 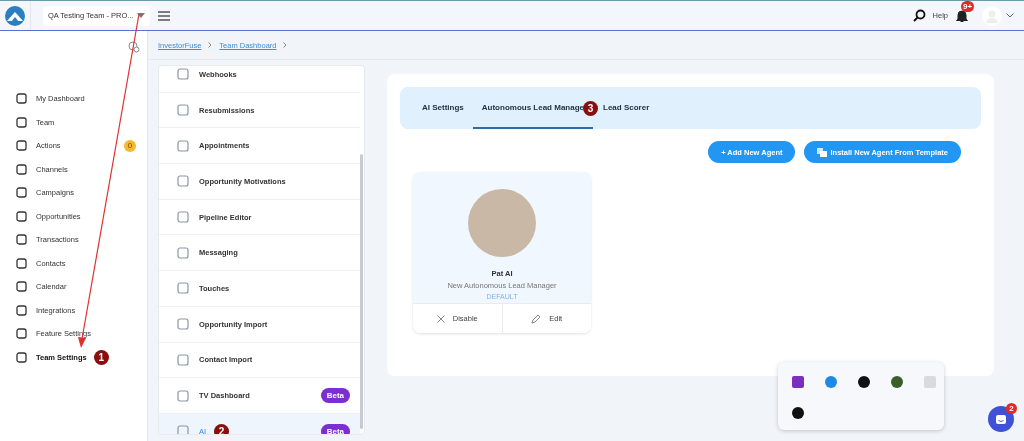 I want to click on mountain-logo-icon, so click(x=15, y=15).